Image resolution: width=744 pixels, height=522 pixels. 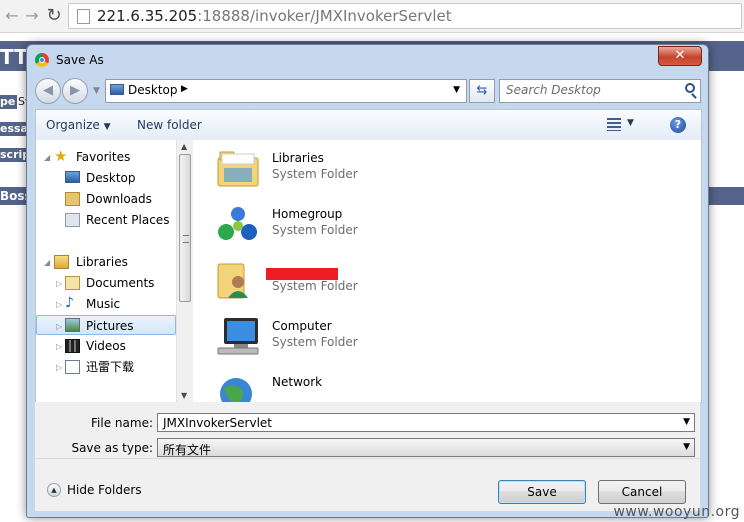 What do you see at coordinates (78, 125) in the screenshot?
I see `organize-button: Organize ▼` at bounding box center [78, 125].